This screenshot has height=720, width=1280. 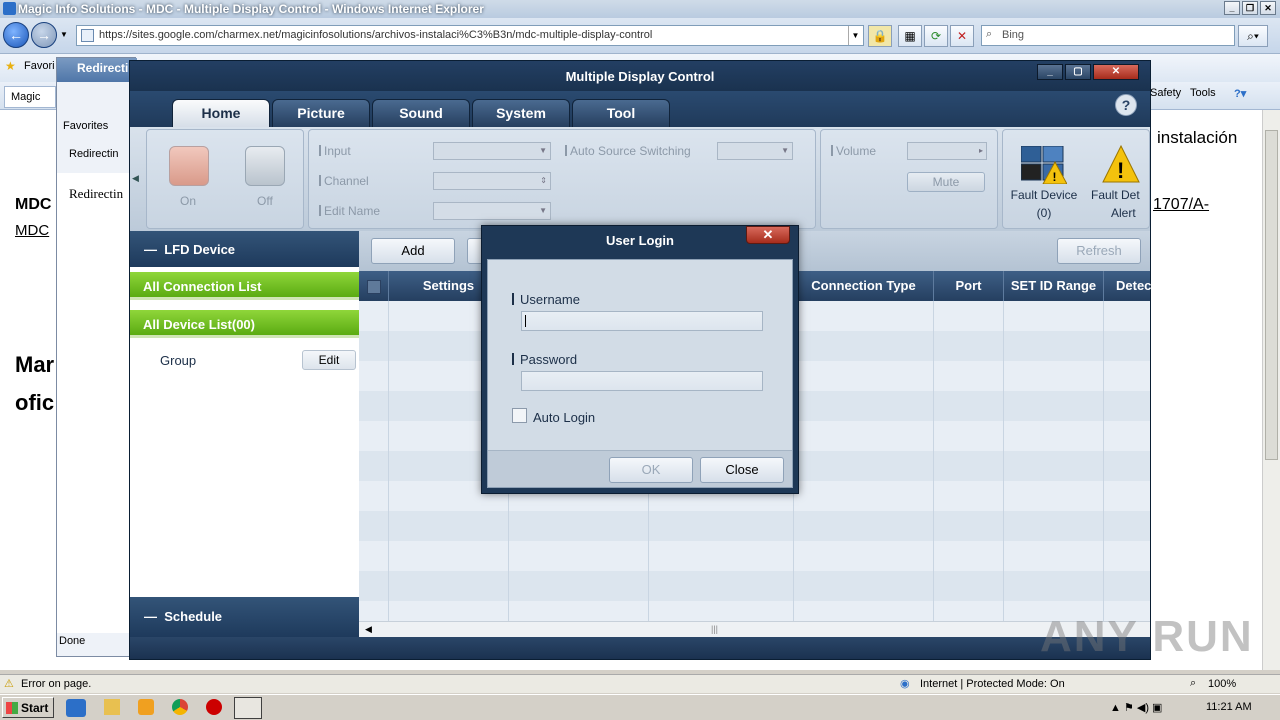 I want to click on ie-tab: Magic, so click(x=30, y=97).